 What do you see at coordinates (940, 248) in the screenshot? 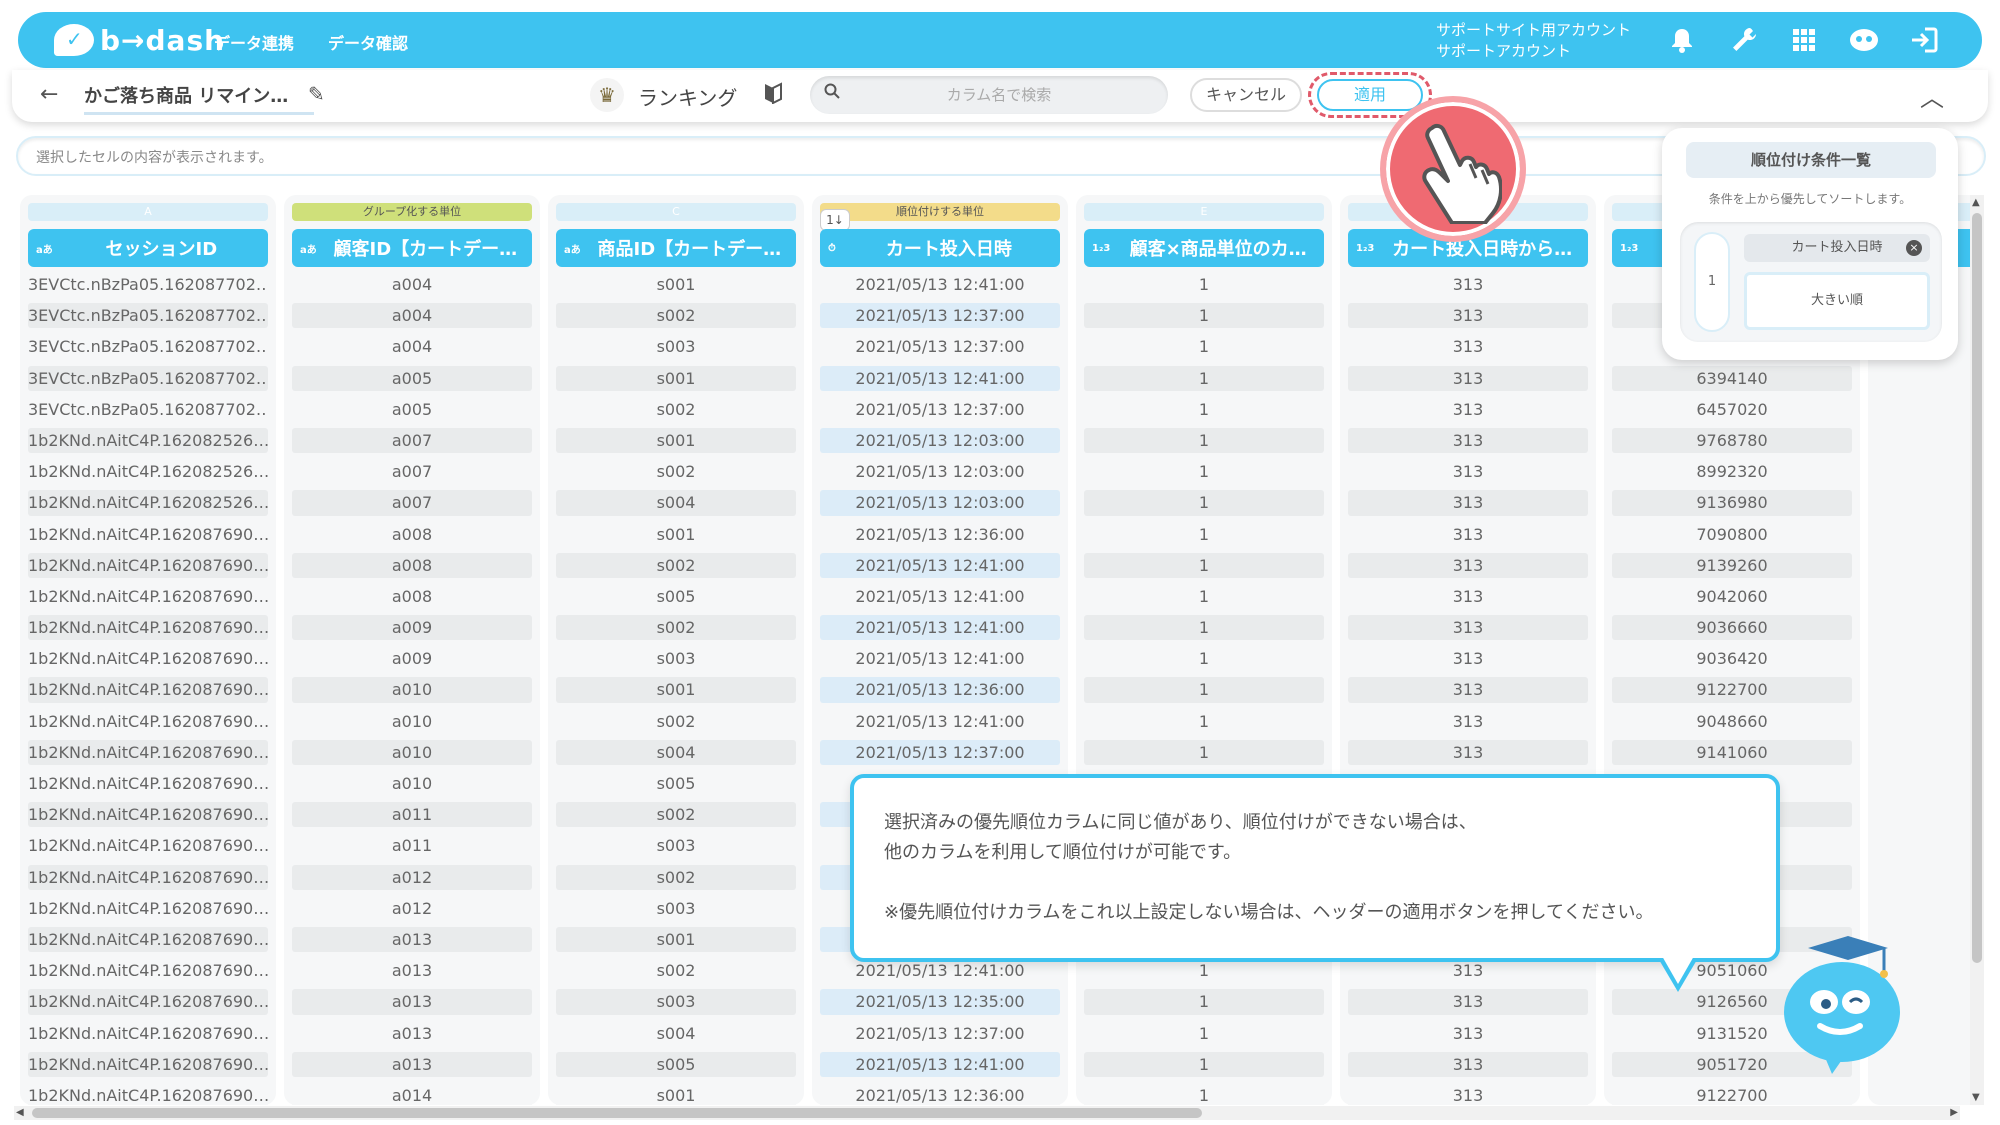
I see `column-header: ⏱ カート投入日時` at bounding box center [940, 248].